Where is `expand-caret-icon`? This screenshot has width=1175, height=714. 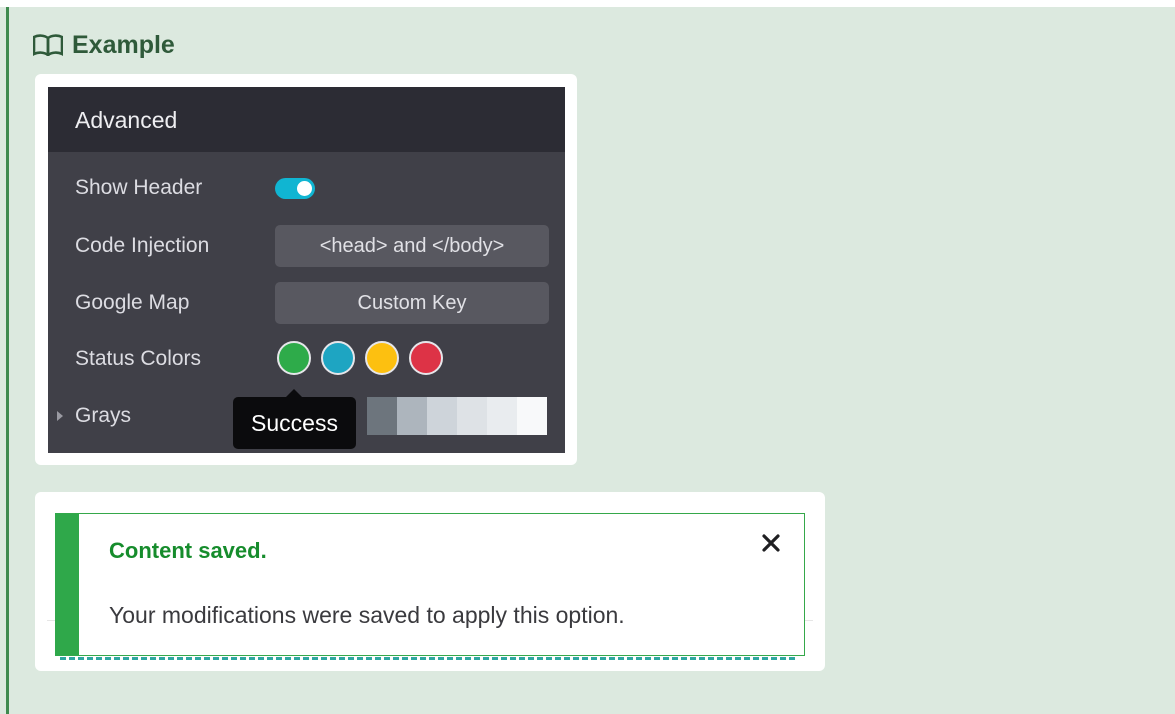
expand-caret-icon is located at coordinates (60, 416).